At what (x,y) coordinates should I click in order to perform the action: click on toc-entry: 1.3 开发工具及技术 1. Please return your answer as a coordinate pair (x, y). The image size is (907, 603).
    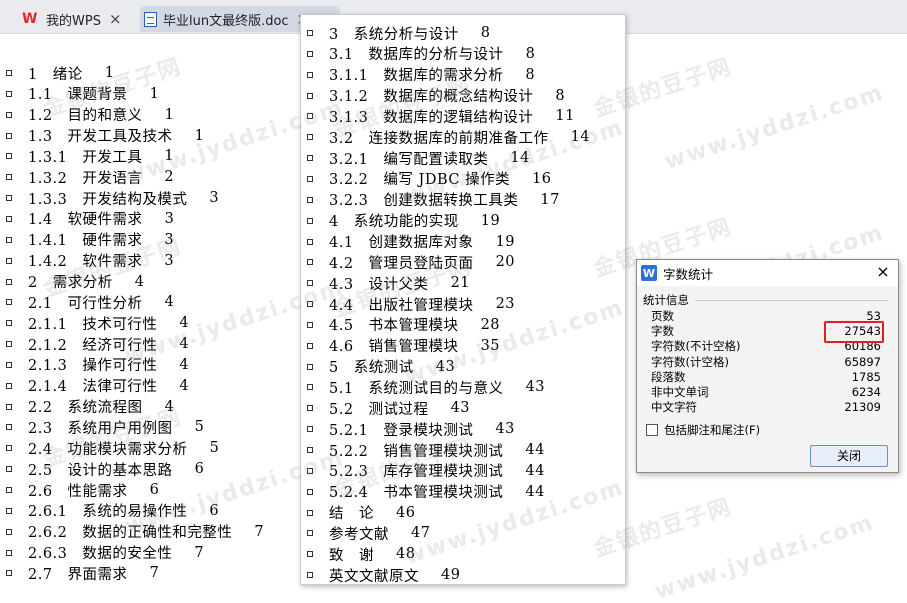
    Looking at the image, I should click on (105, 136).